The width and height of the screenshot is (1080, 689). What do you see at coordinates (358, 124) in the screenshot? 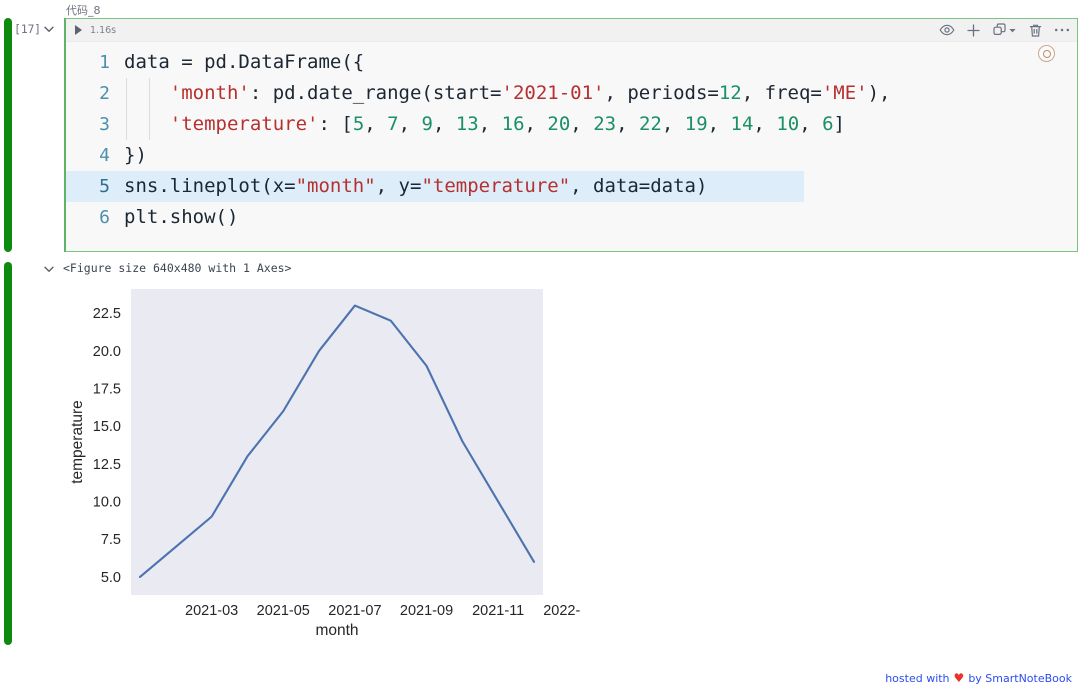
I see `code-token-num: 5` at bounding box center [358, 124].